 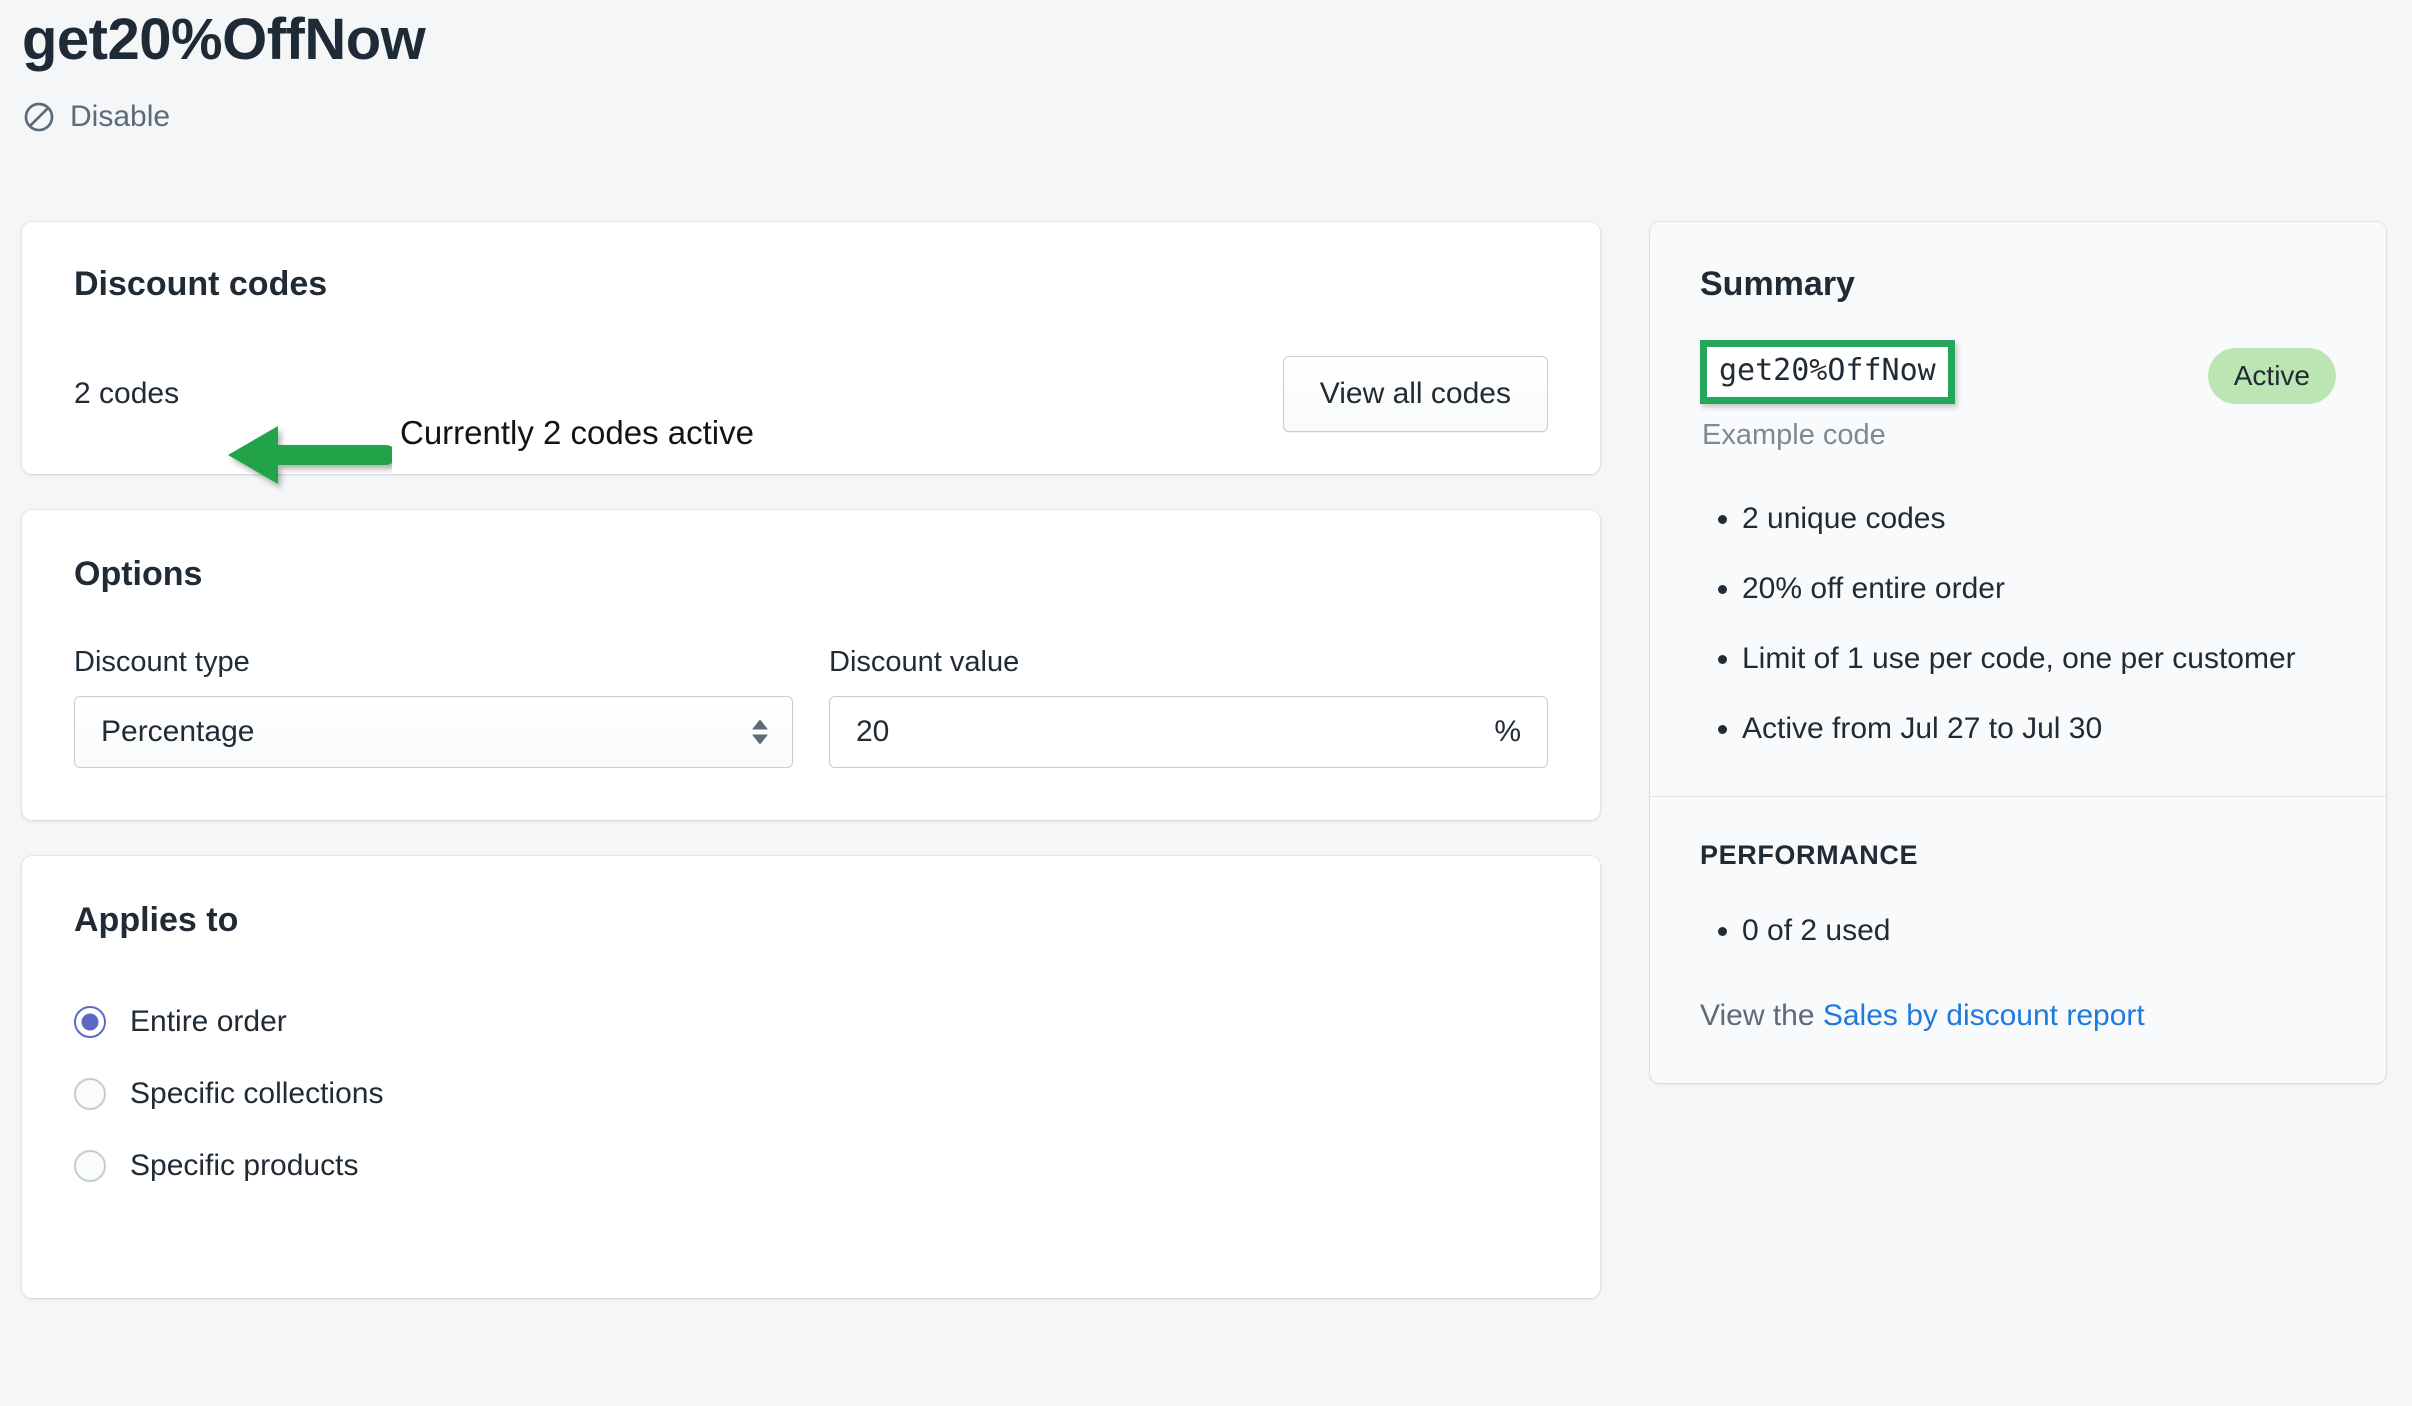 I want to click on summary-code-text: get20%OffNow, so click(x=1827, y=370).